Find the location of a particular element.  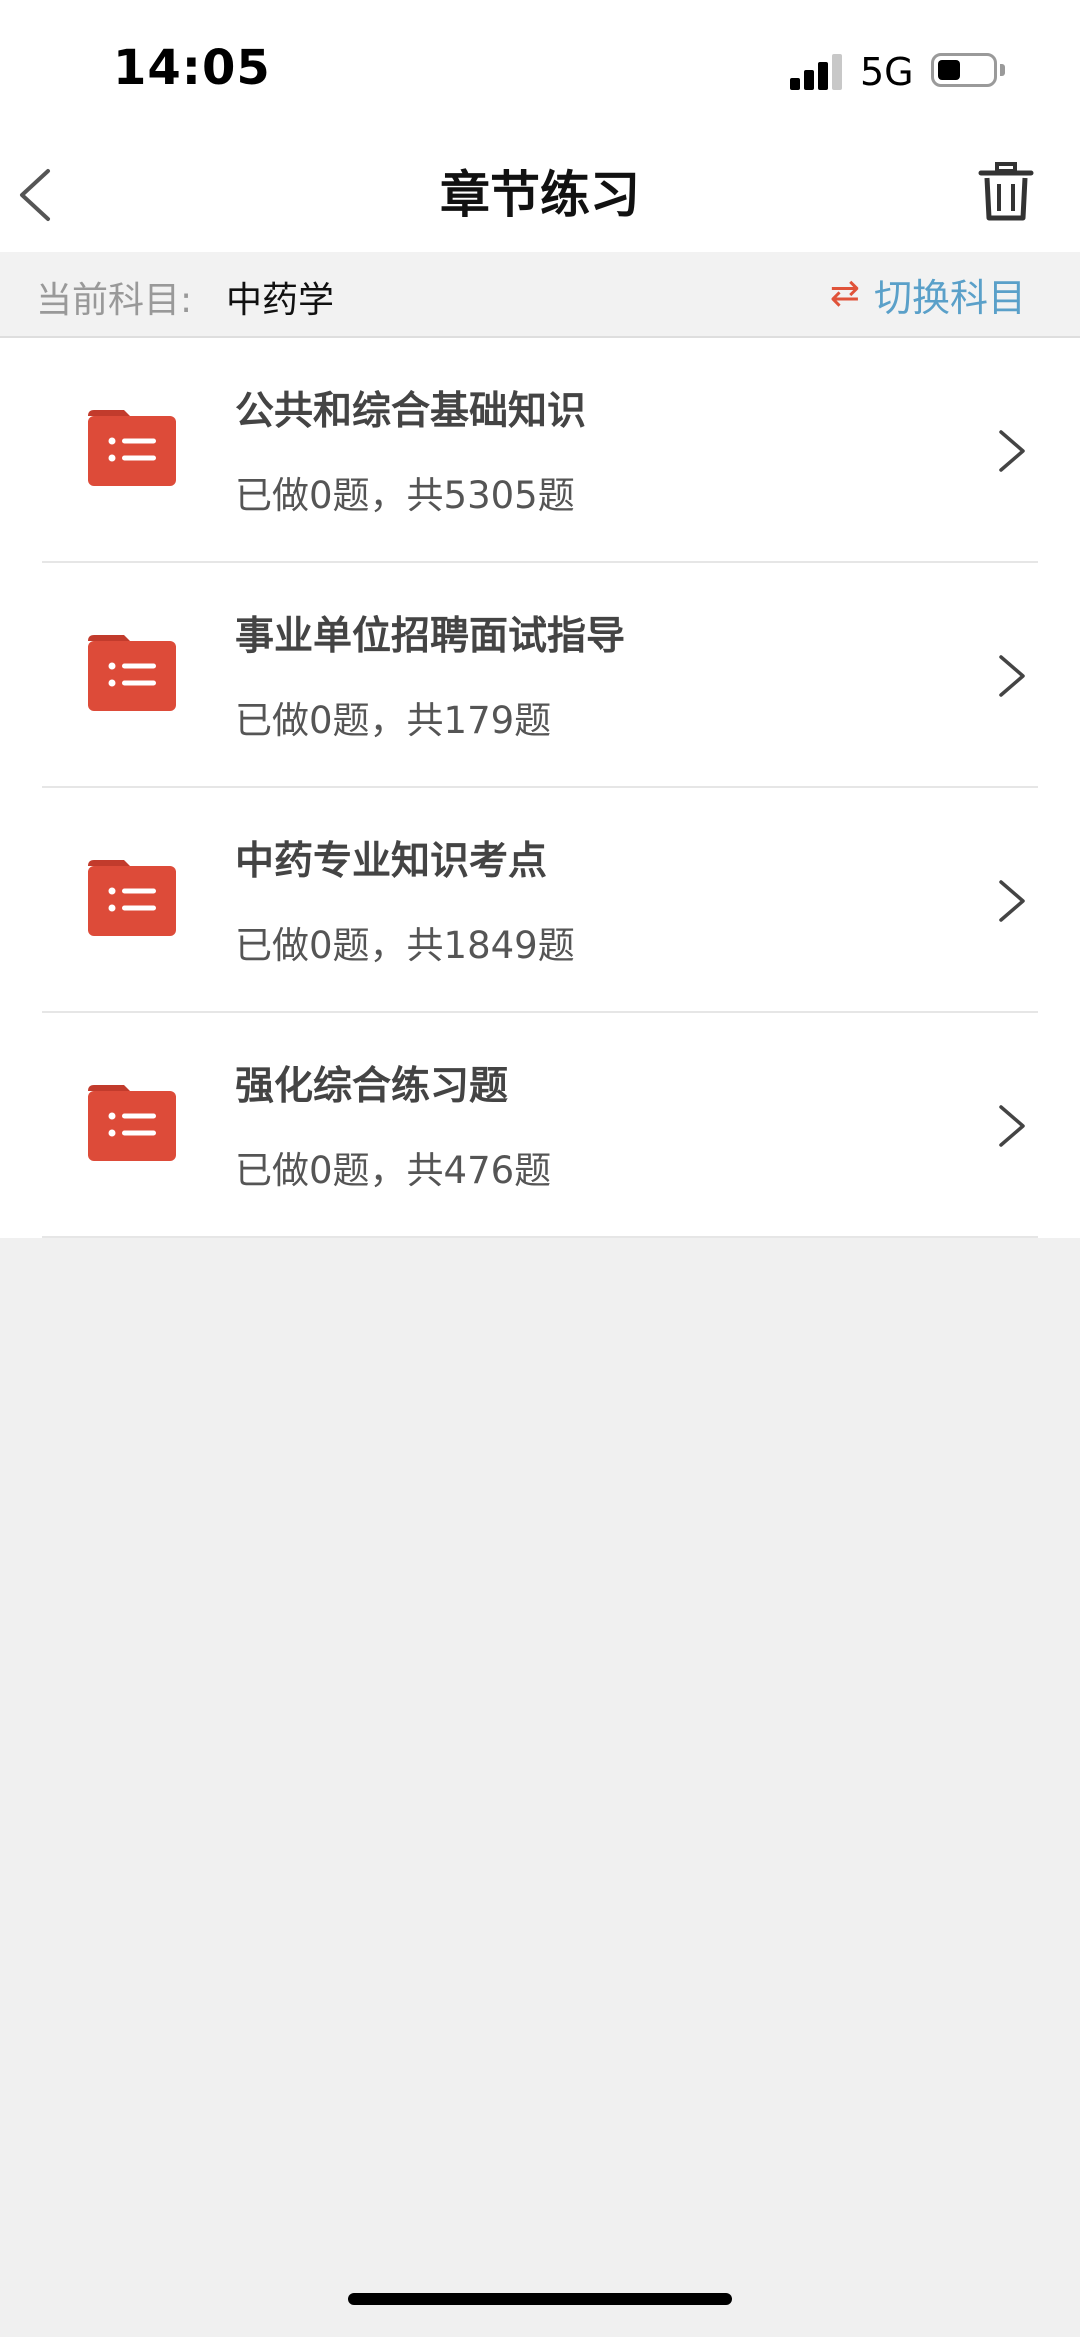

subject-value: 中药学 is located at coordinates (280, 300).